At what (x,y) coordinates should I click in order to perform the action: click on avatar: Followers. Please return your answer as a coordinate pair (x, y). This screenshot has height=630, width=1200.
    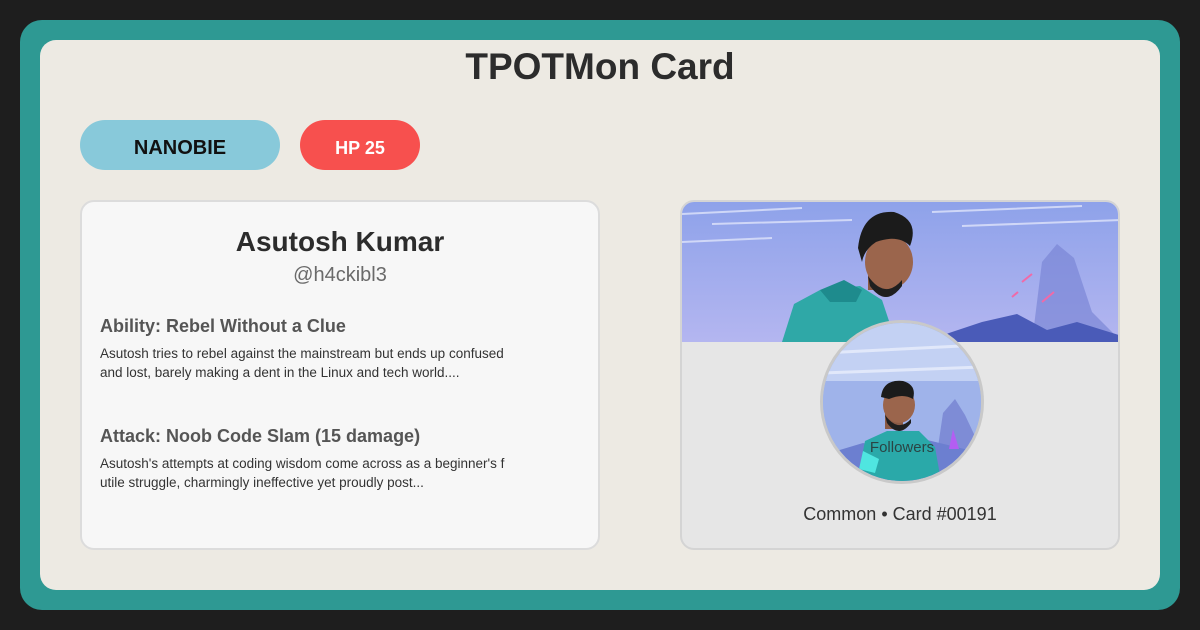
    Looking at the image, I should click on (902, 402).